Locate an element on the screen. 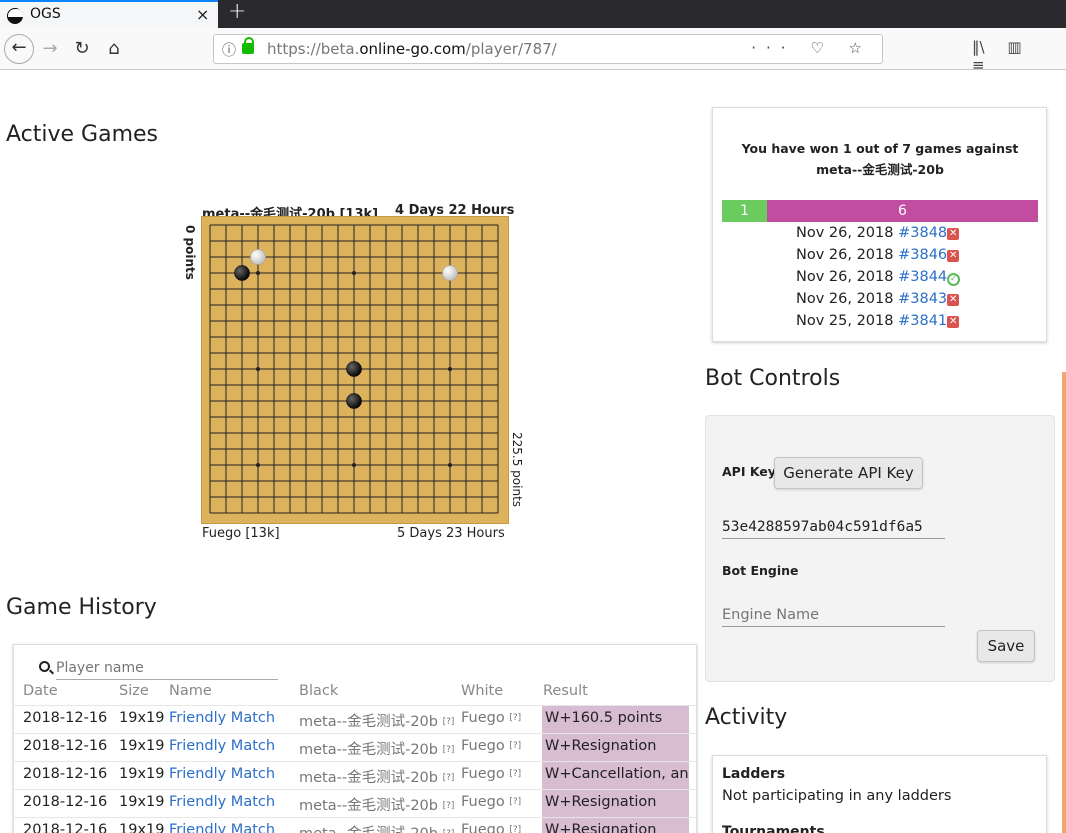 The height and width of the screenshot is (833, 1066). tab-bar: OGS × + is located at coordinates (533, 14).